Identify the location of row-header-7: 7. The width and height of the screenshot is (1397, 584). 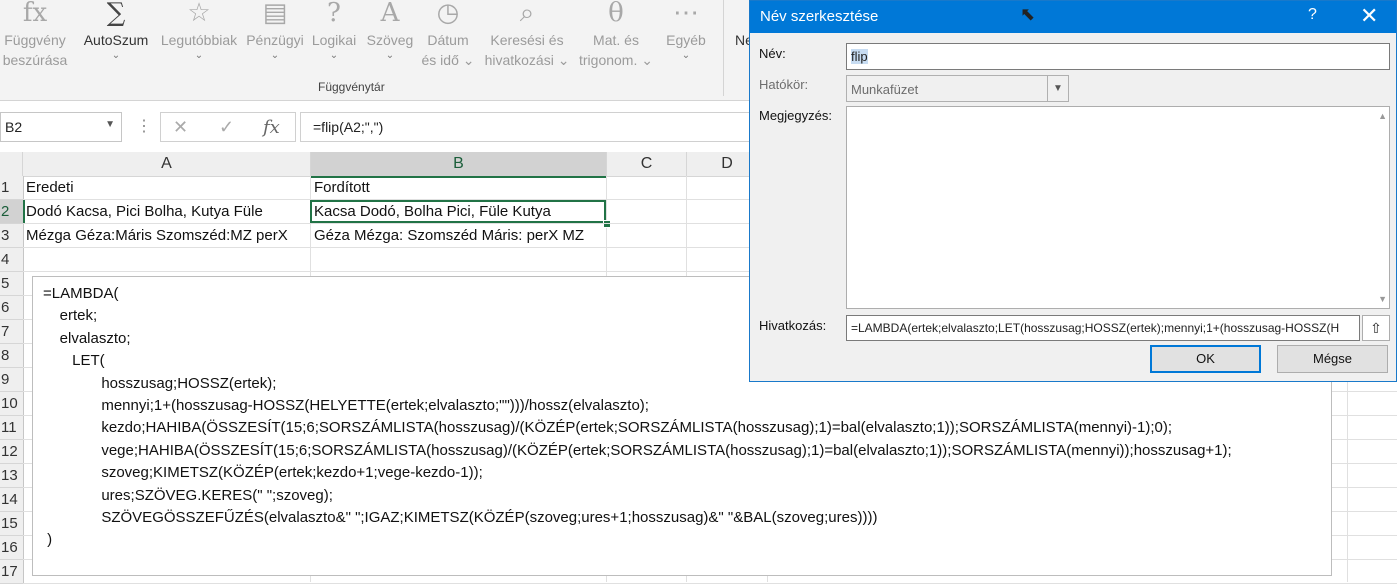
(12, 332).